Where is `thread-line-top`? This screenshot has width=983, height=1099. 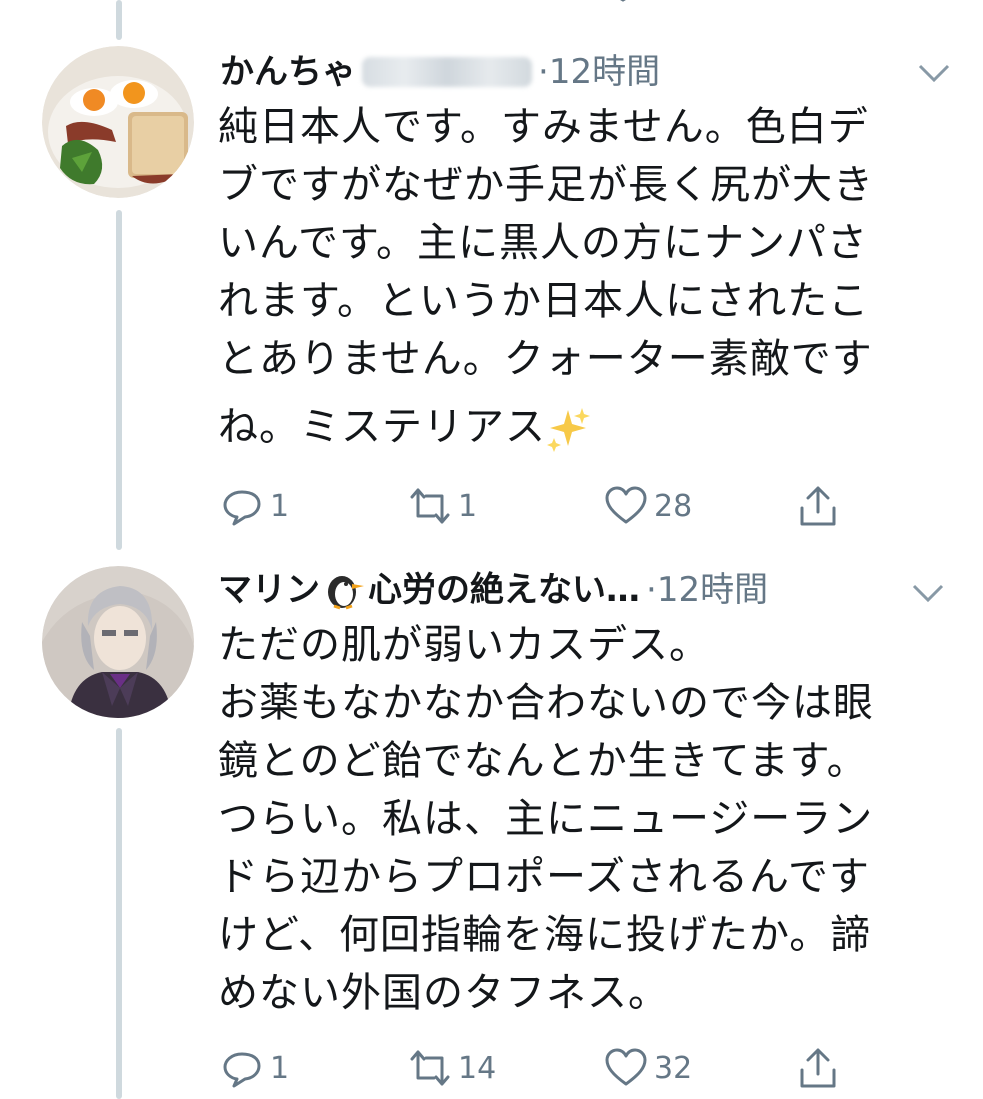
thread-line-top is located at coordinates (119, 20).